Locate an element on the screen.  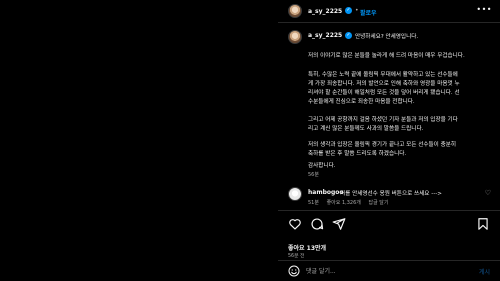
comment-avatar is located at coordinates (295, 194).